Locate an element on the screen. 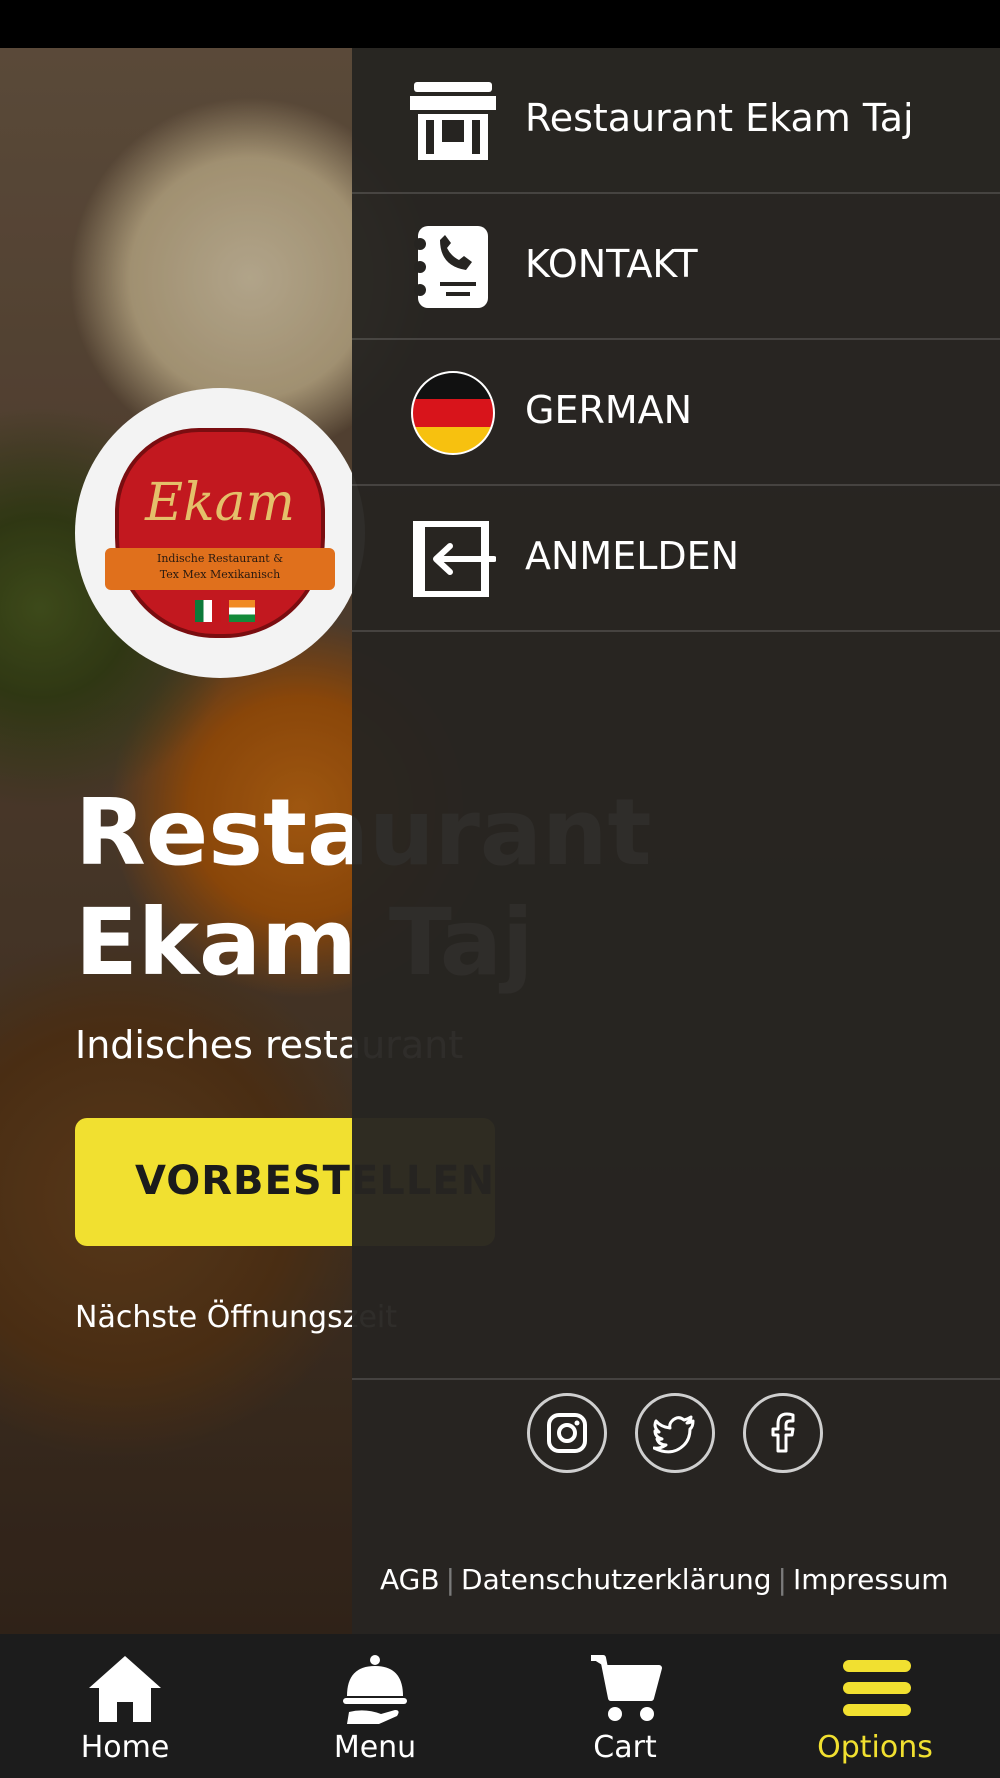  footer-links: AGB | Datenschutzerklärung | Impressum is located at coordinates (664, 1579).